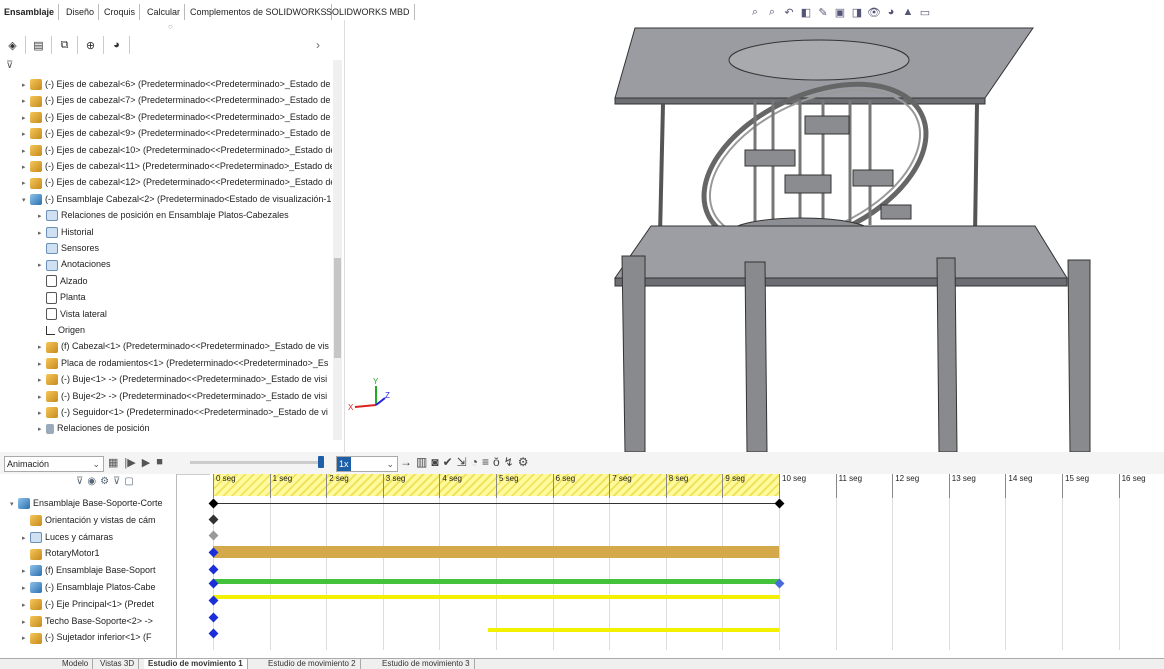 Image resolution: width=1164 pixels, height=669 pixels. I want to click on add-key-icon: ⇲, so click(462, 462).